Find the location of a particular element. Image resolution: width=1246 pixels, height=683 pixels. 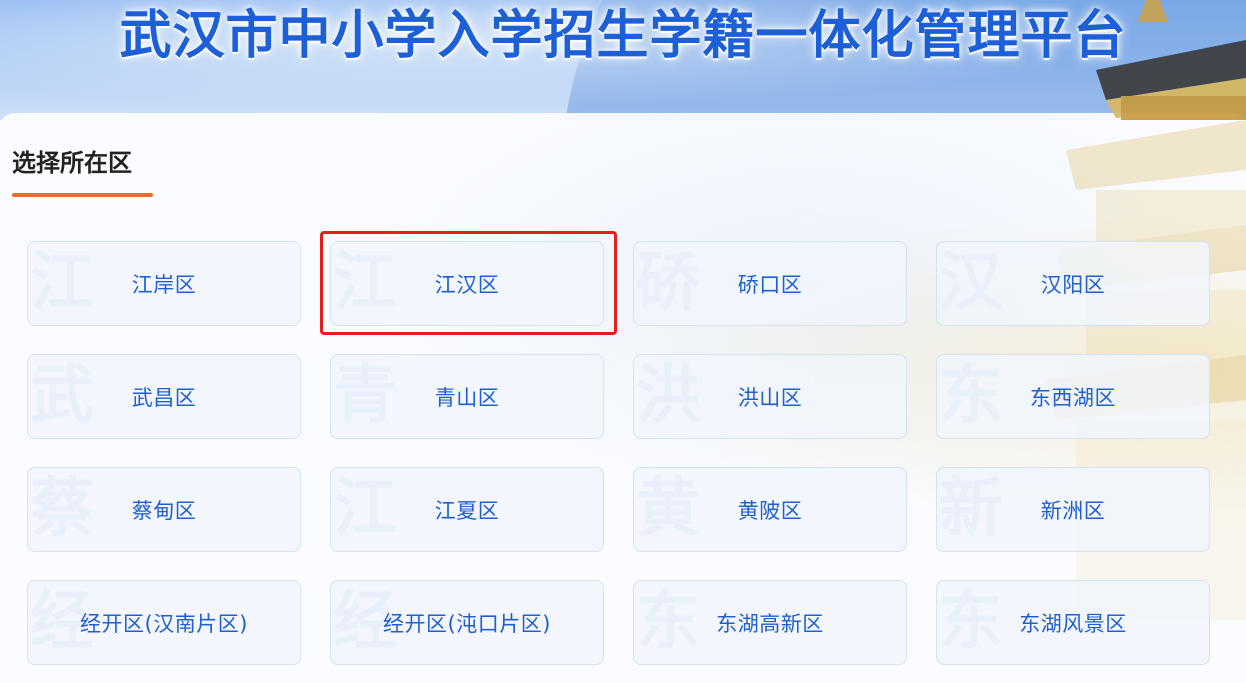

district-button: 东 东西湖区 is located at coordinates (1073, 396).